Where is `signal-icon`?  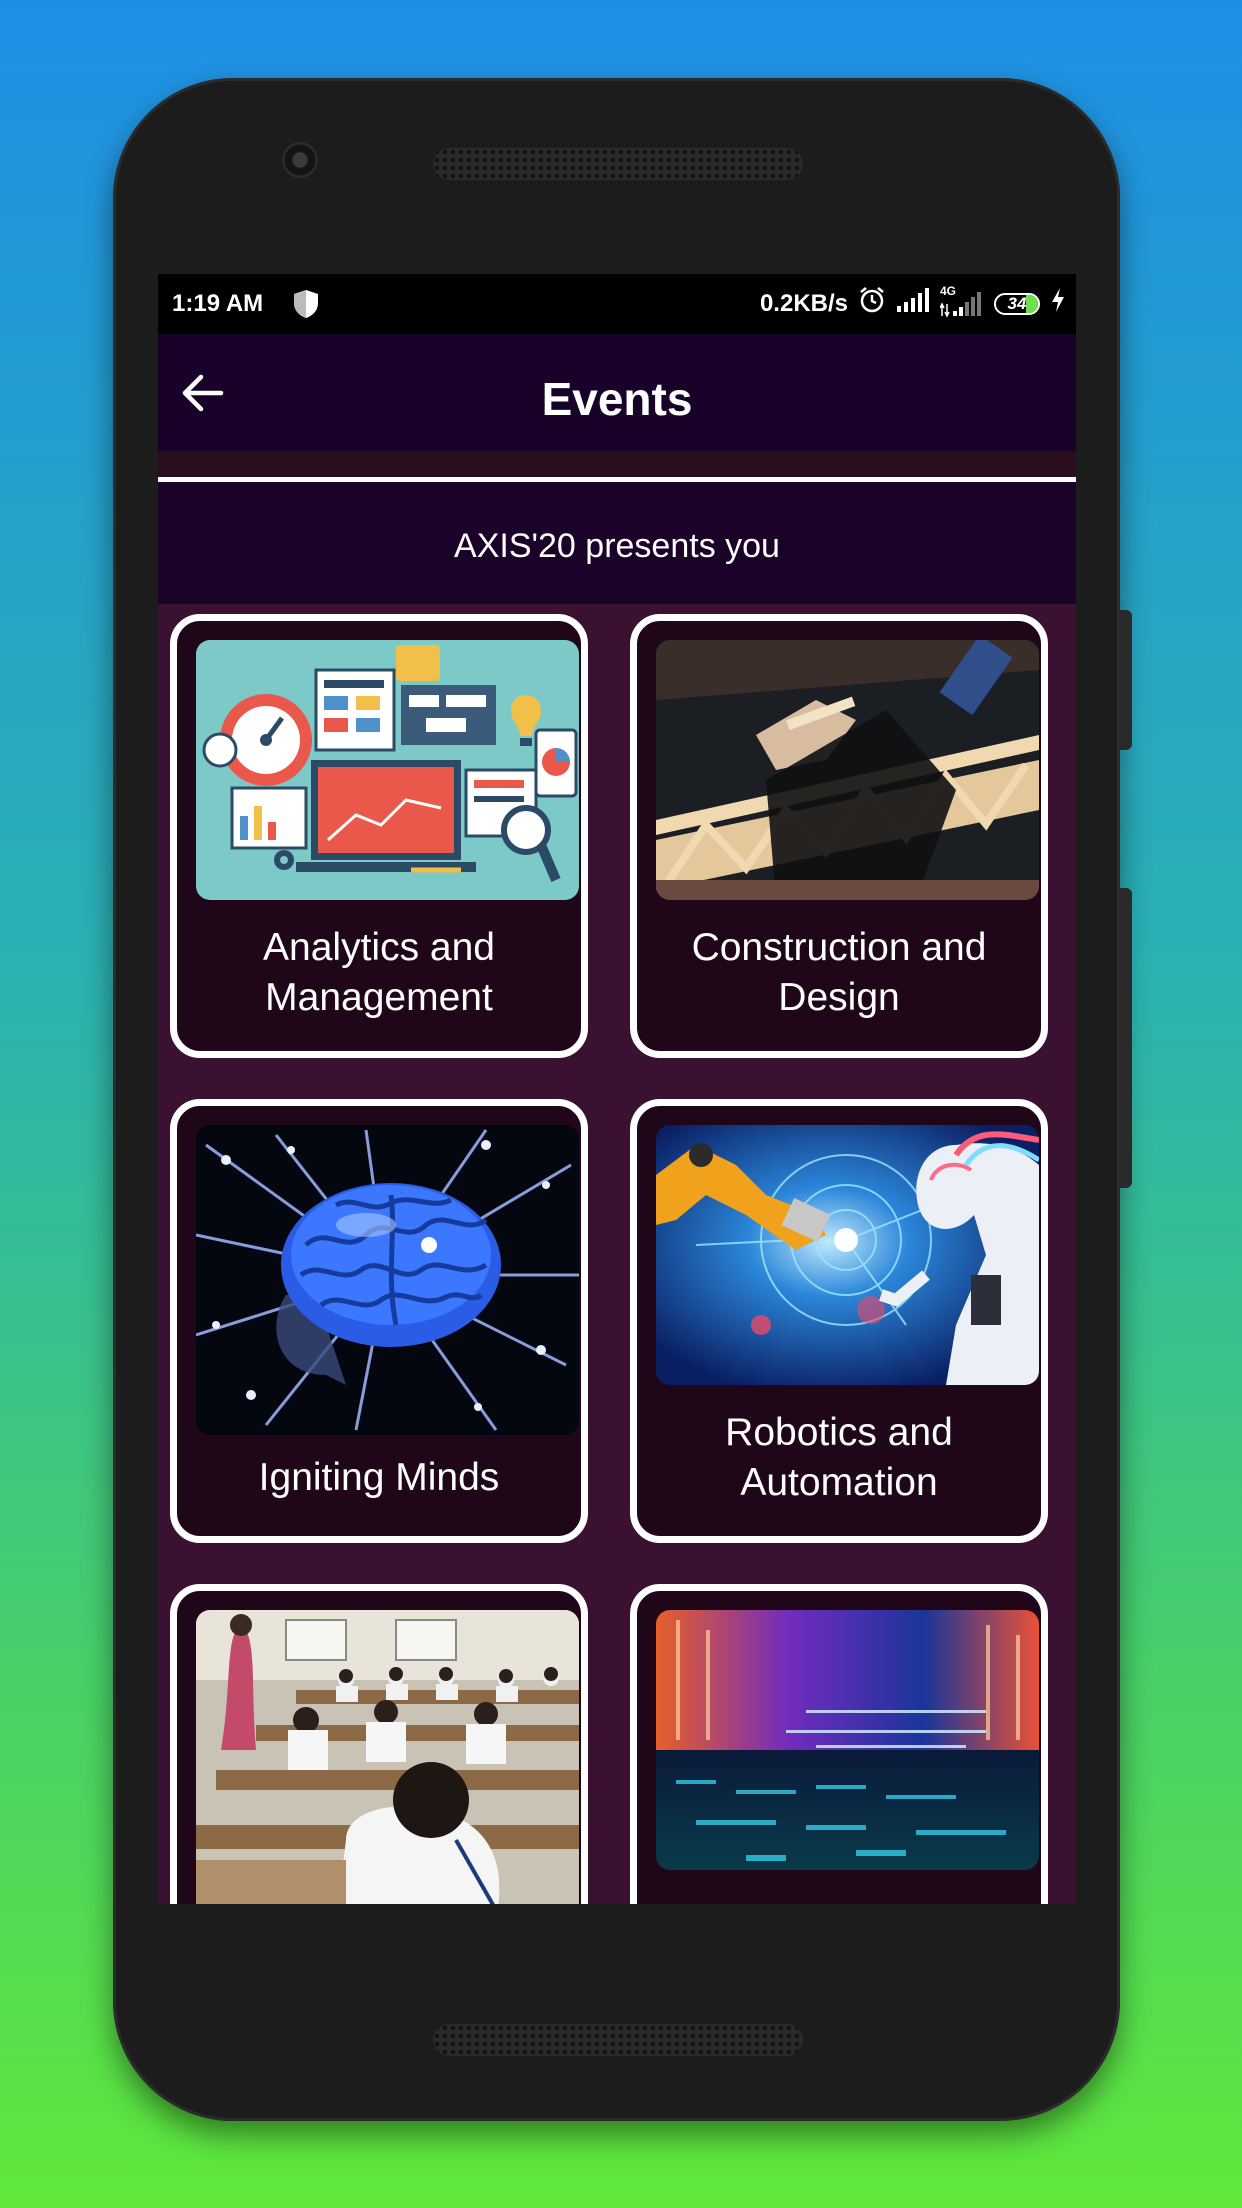 signal-icon is located at coordinates (913, 303).